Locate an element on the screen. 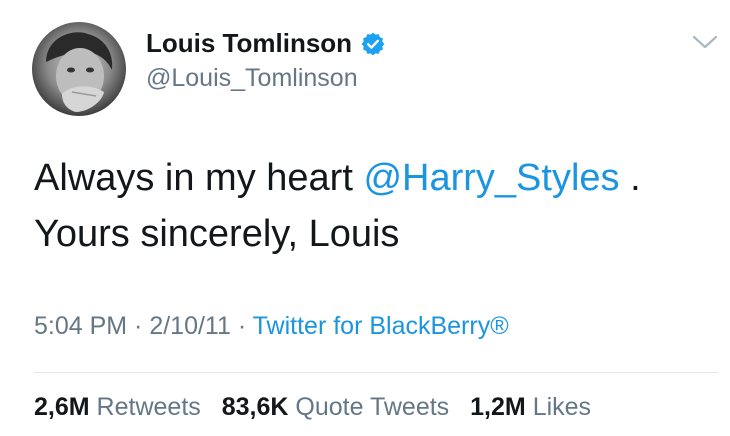  tweet-line-2: Yours sincerely, Louis is located at coordinates (217, 234).